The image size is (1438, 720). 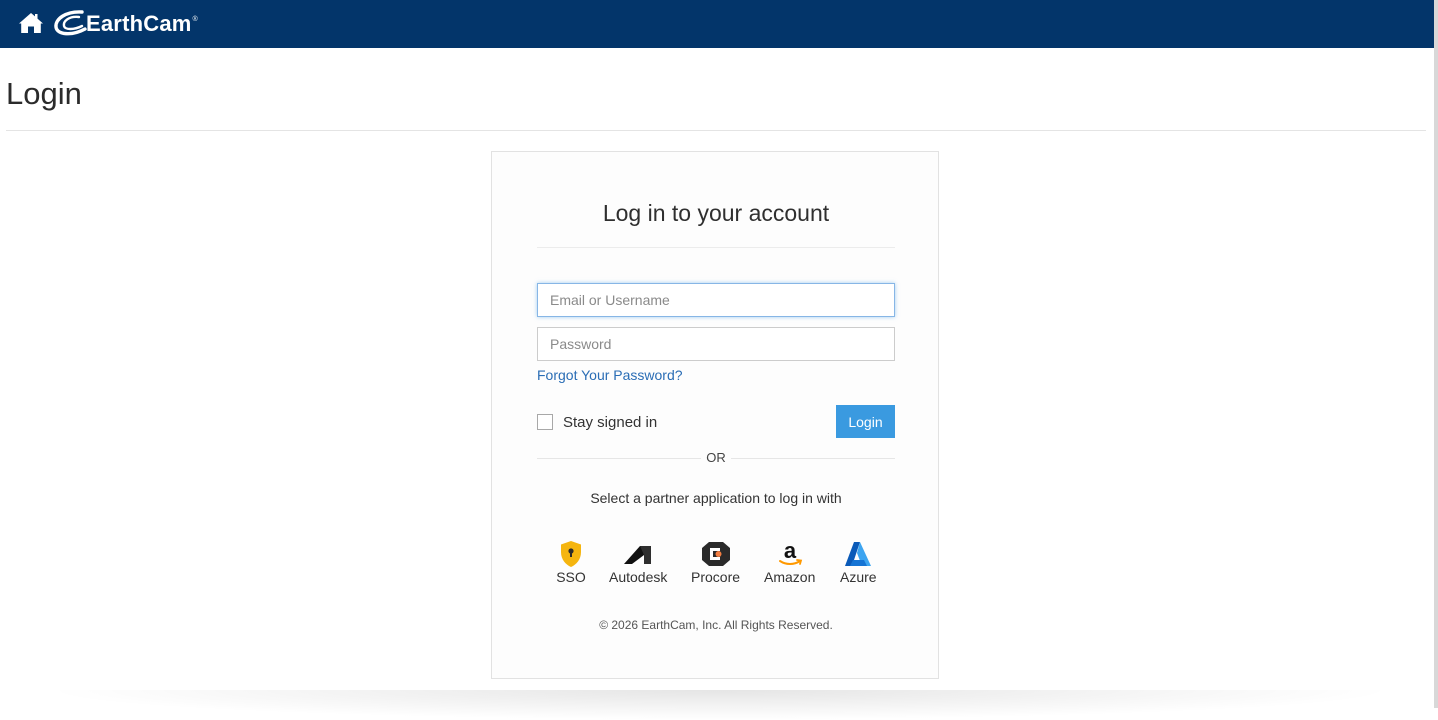 I want to click on stay-signed-in-label: Stay signed in, so click(x=610, y=422).